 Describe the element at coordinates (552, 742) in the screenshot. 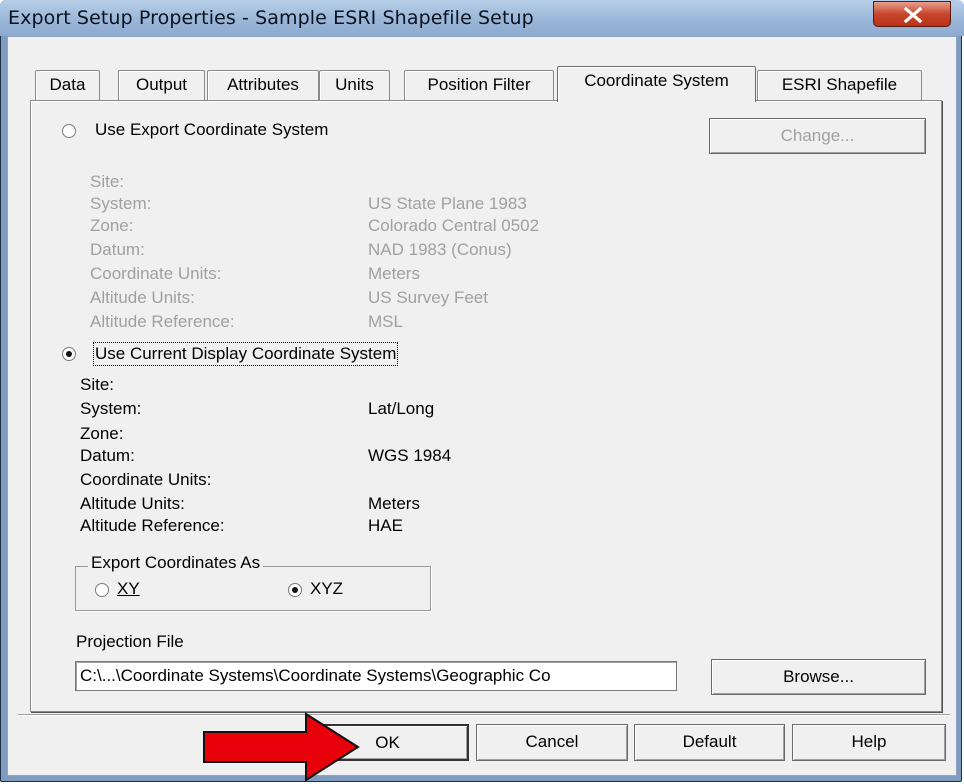

I see `cancel-button: Cancel` at that location.